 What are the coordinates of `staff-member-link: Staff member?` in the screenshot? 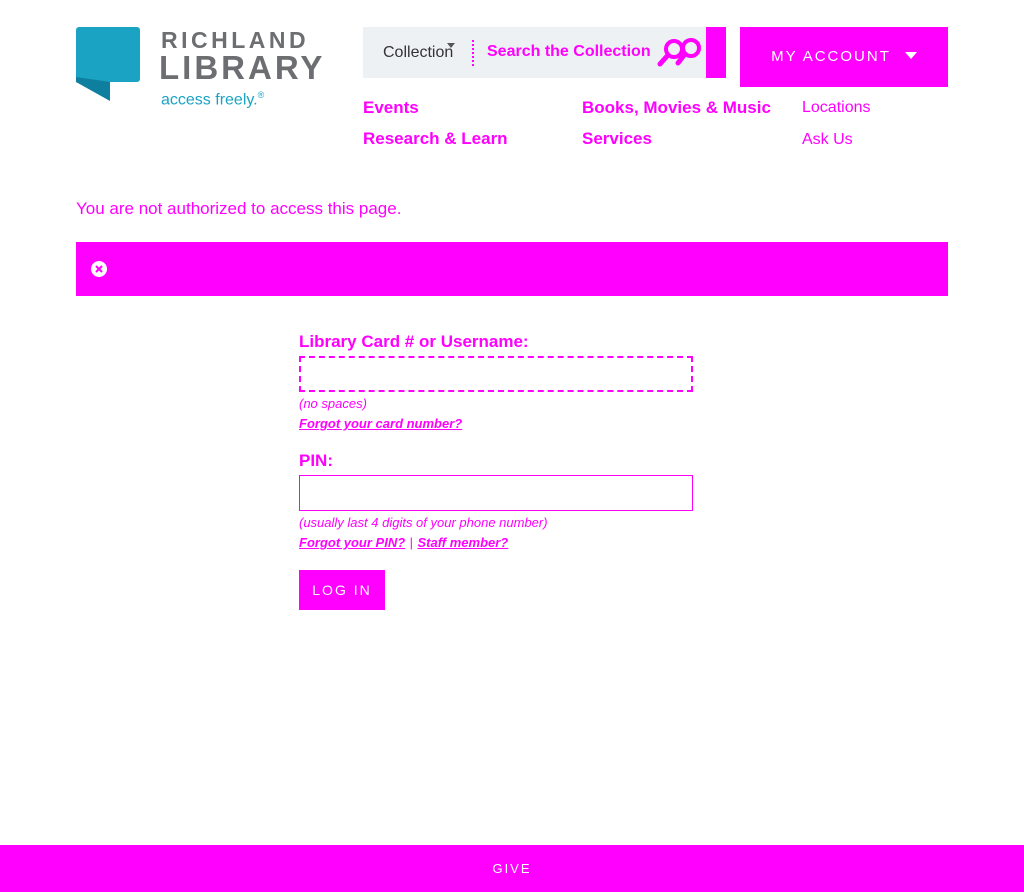 It's located at (462, 542).